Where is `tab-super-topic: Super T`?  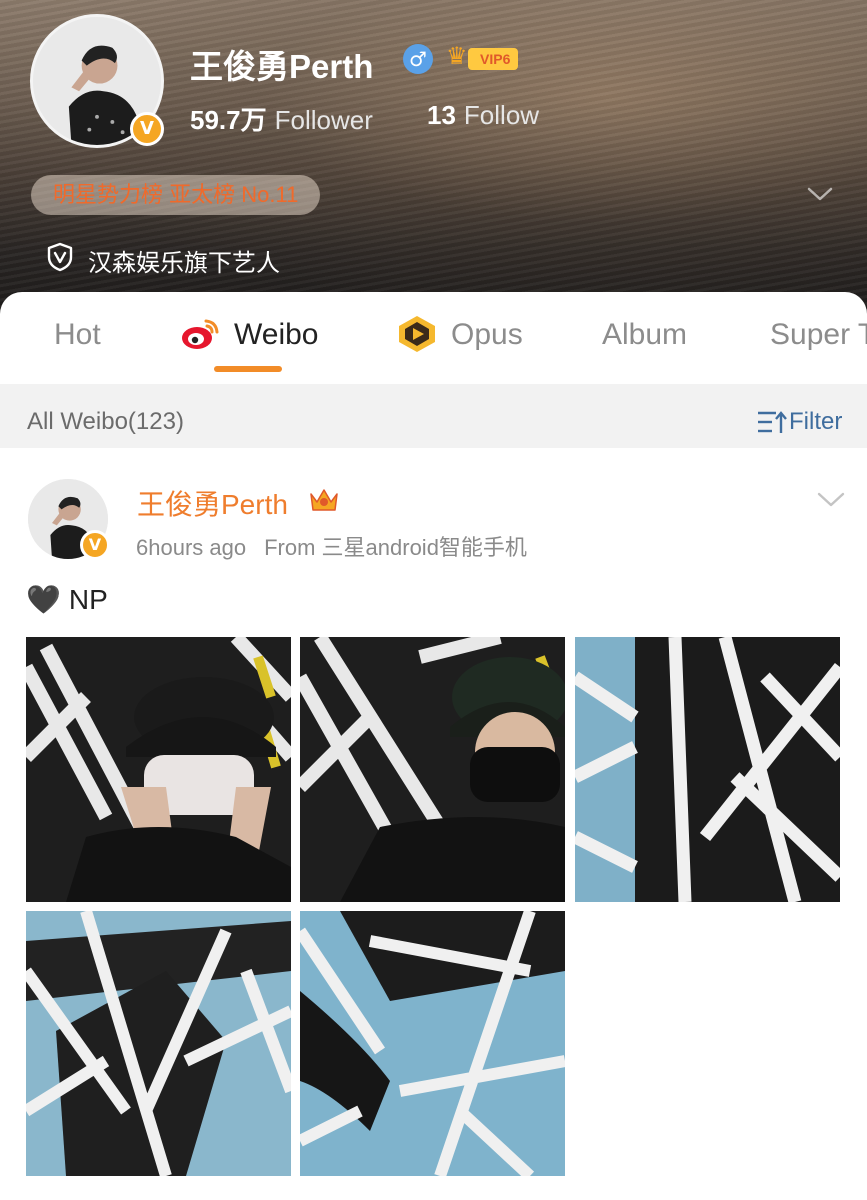 tab-super-topic: Super T is located at coordinates (818, 335).